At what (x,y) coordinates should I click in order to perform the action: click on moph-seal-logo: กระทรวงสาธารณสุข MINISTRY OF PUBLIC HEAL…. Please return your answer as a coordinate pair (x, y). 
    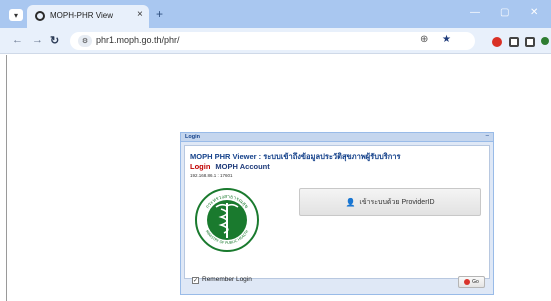
    Looking at the image, I should click on (227, 220).